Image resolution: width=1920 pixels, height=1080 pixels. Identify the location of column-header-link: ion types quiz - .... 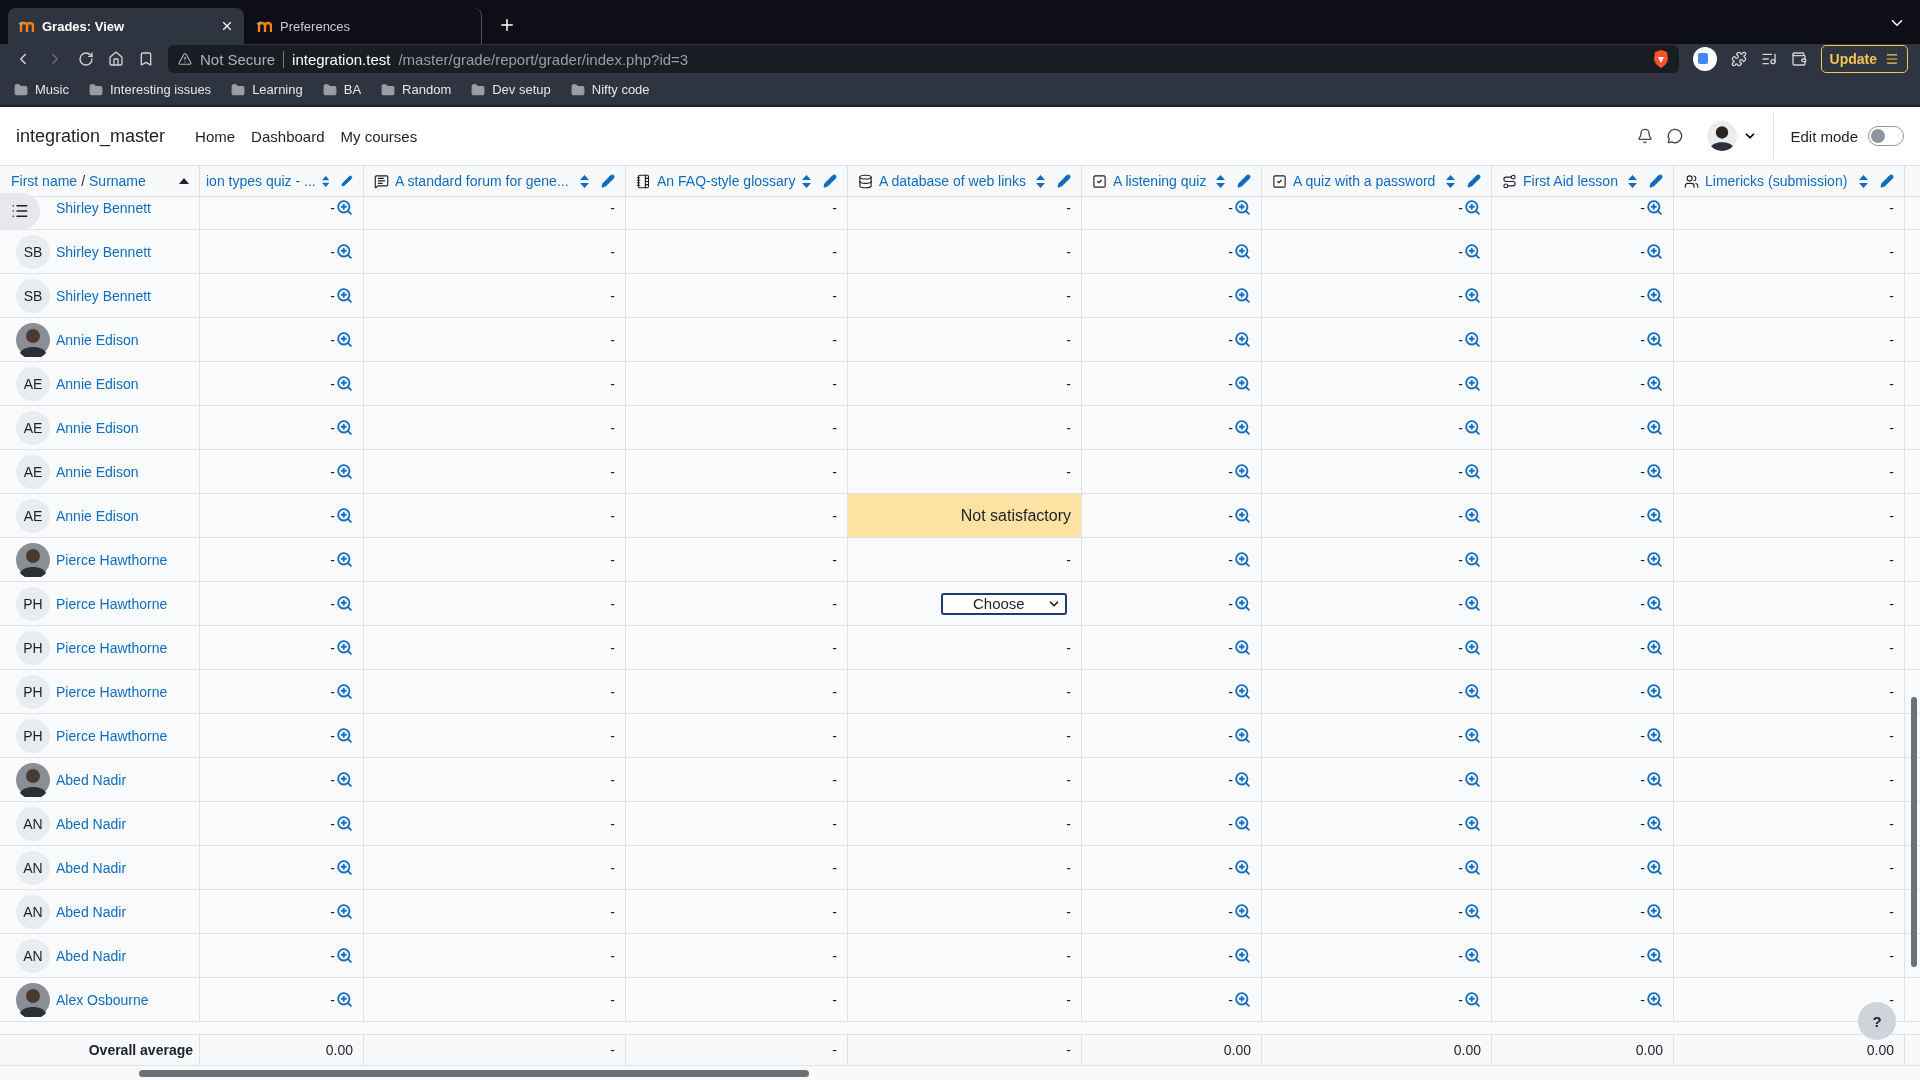
(261, 181).